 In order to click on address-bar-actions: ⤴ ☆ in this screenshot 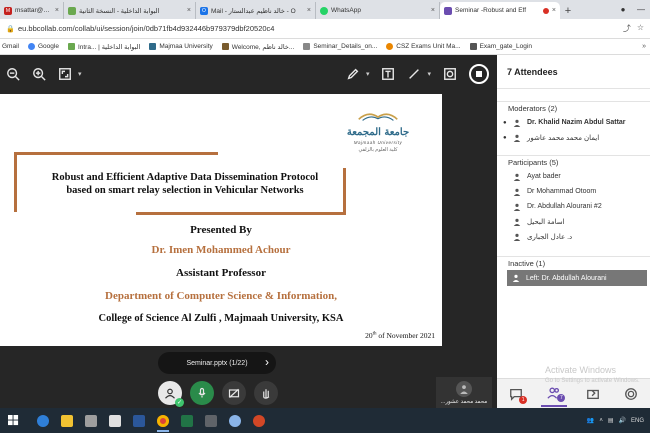, I will do `click(633, 28)`.